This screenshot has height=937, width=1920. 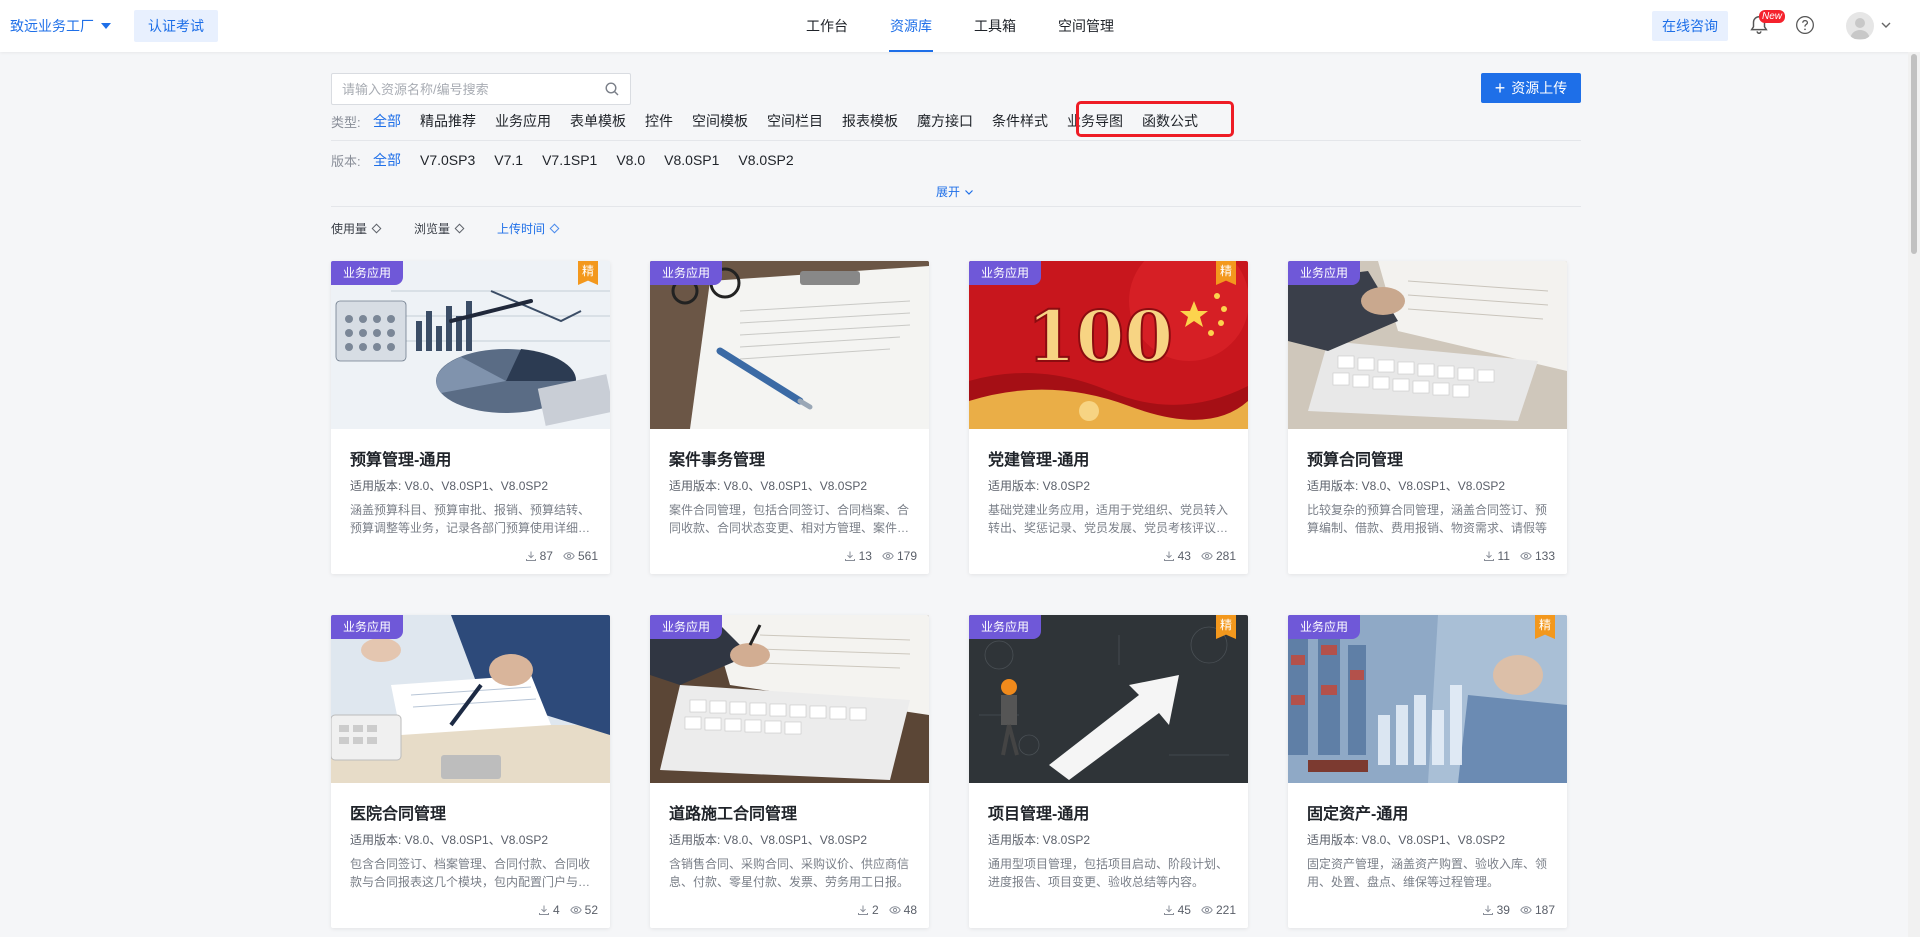 What do you see at coordinates (827, 26) in the screenshot?
I see `nav-workbench: 工作台` at bounding box center [827, 26].